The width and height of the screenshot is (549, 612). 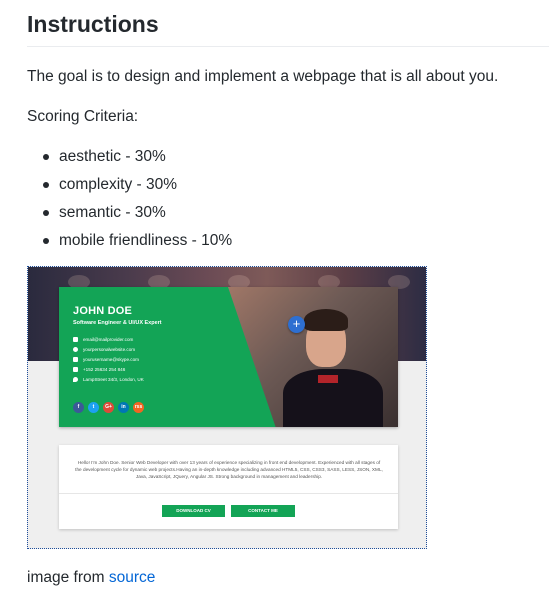 I want to click on google-plus-icon: G+, so click(x=108, y=407).